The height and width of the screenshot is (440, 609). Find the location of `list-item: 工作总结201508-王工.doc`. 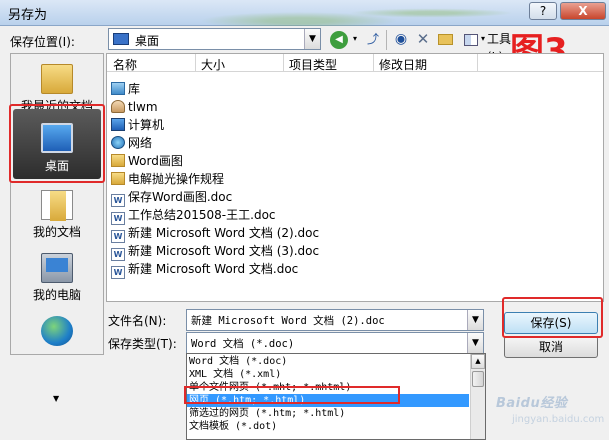

list-item: 工作总结201508-王工.doc is located at coordinates (193, 215).